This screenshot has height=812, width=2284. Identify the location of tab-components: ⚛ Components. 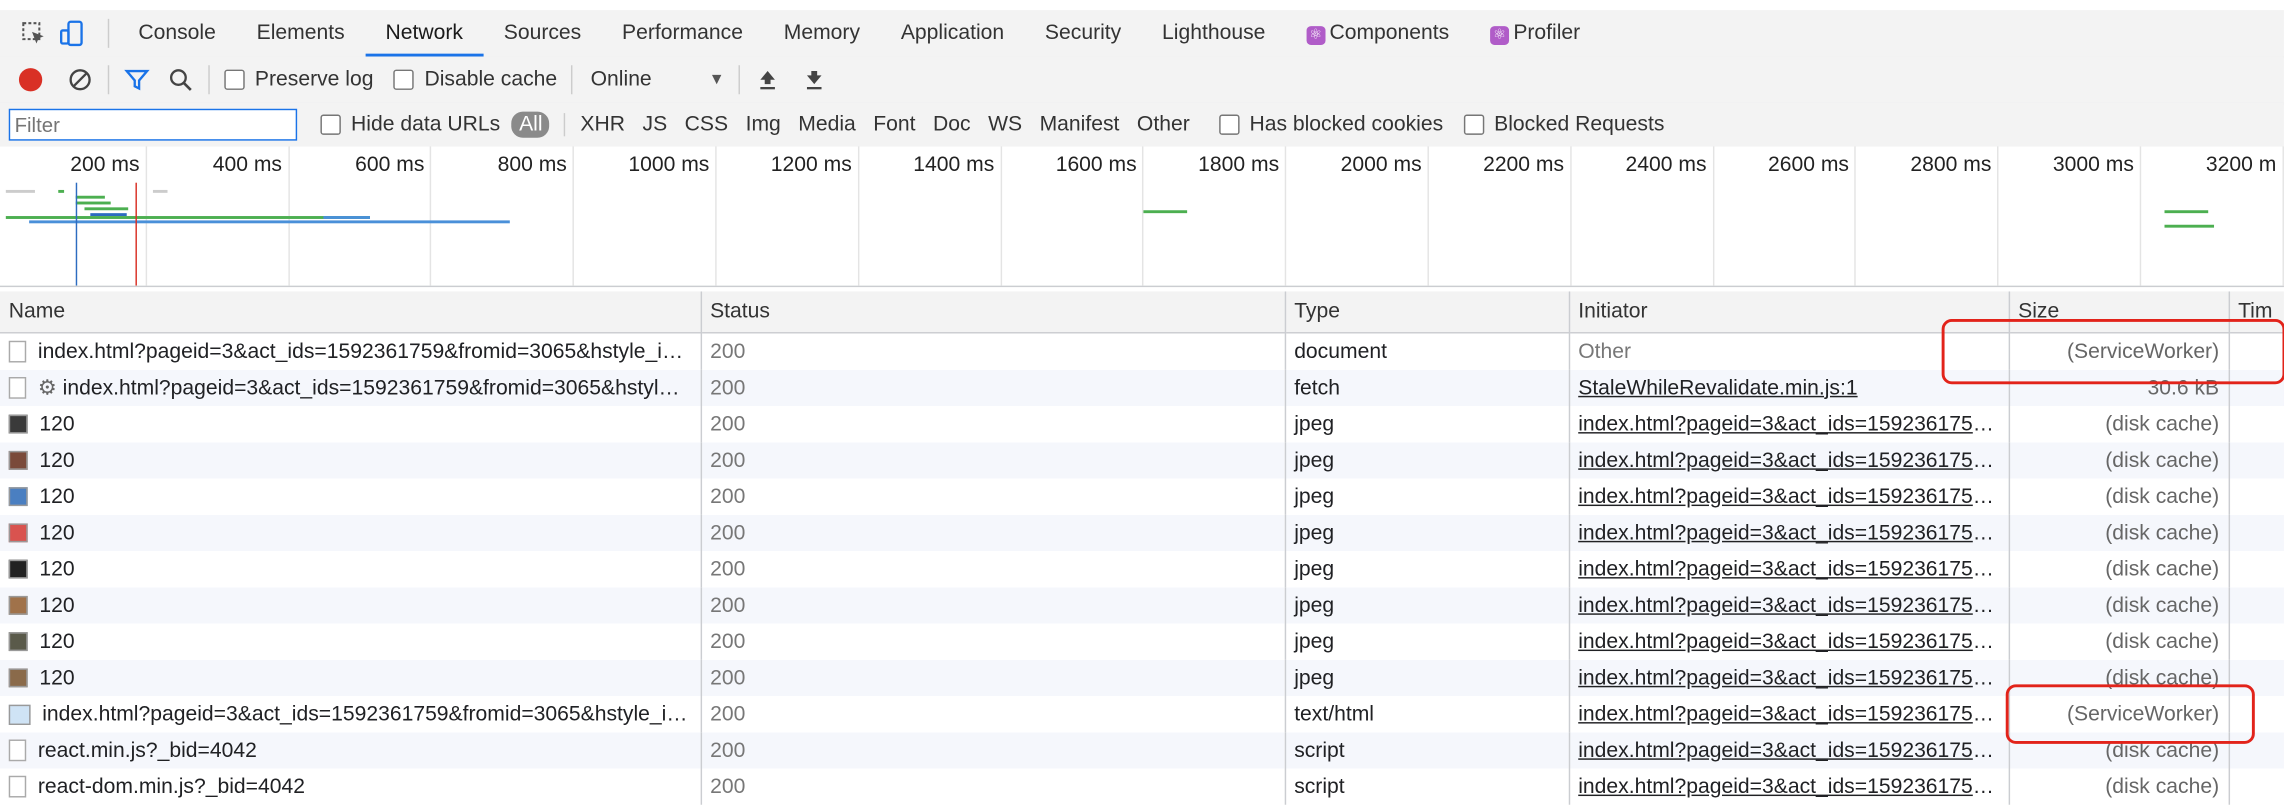
(1378, 33).